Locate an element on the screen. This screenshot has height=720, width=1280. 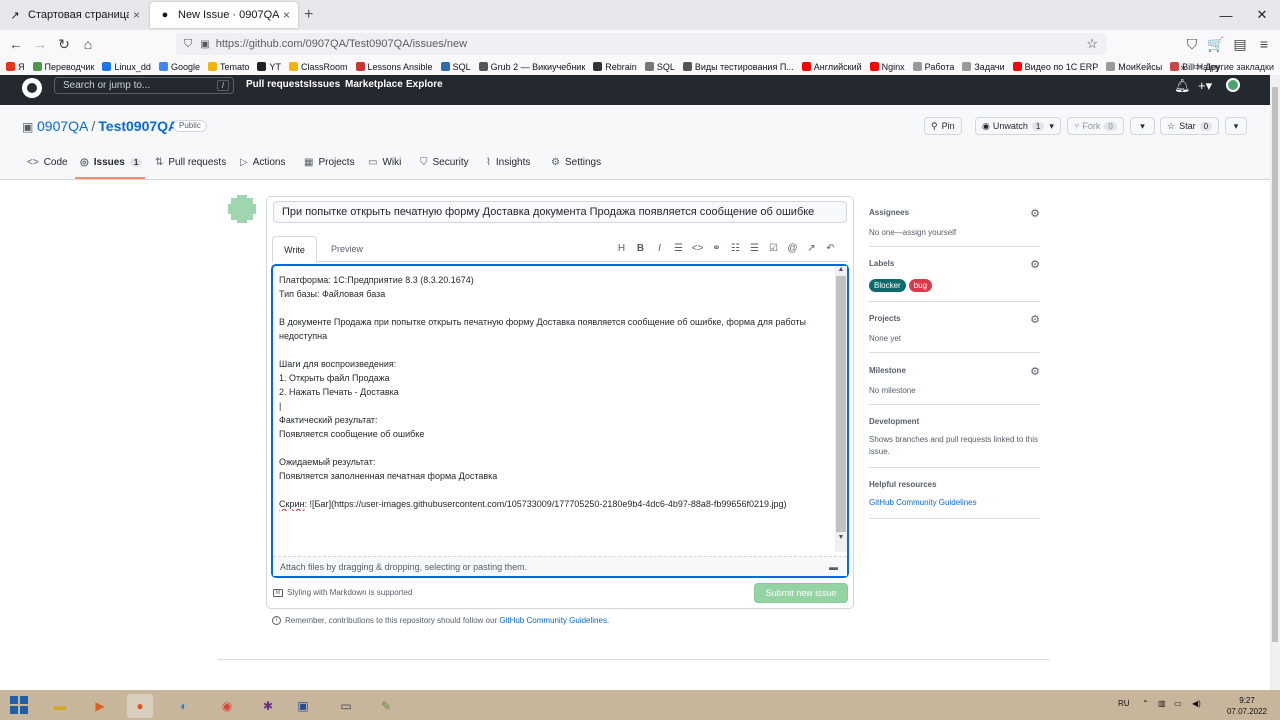
fork-dropdown-button: ▾ is located at coordinates (1142, 126).